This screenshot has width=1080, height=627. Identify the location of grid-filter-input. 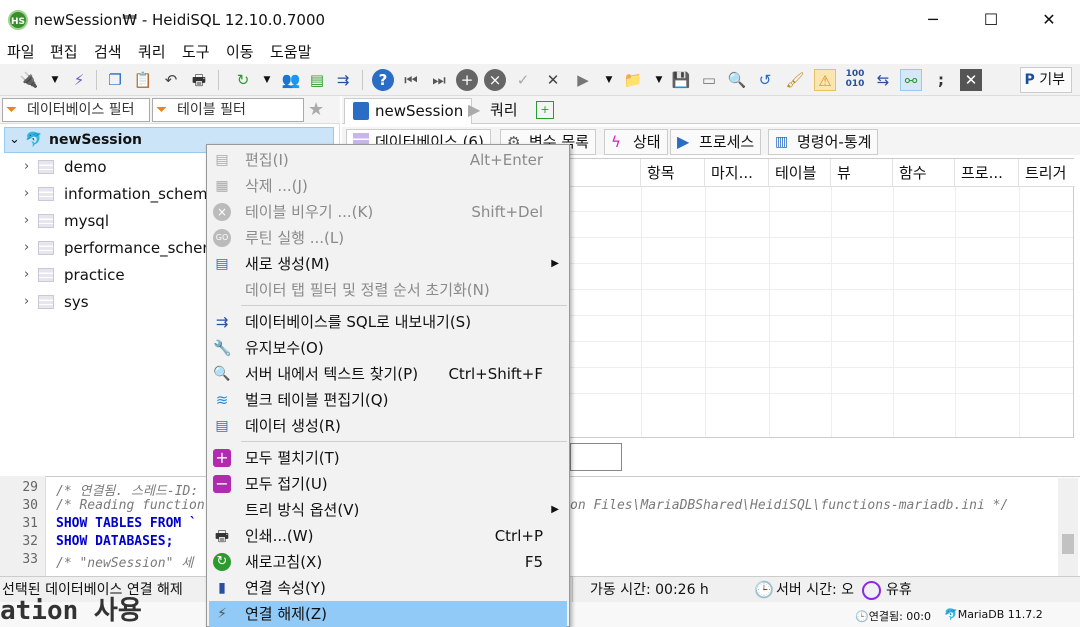
(596, 457).